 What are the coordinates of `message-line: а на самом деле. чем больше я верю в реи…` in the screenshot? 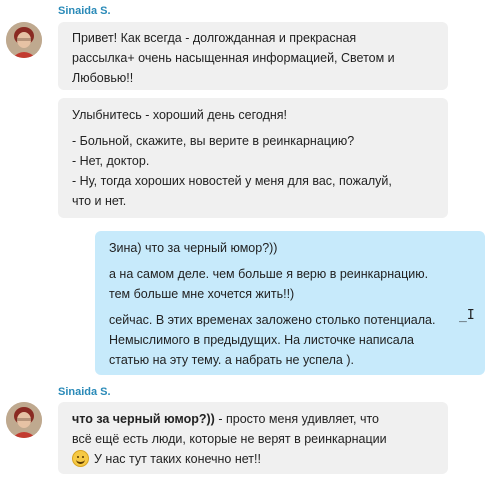 It's located at (269, 274).